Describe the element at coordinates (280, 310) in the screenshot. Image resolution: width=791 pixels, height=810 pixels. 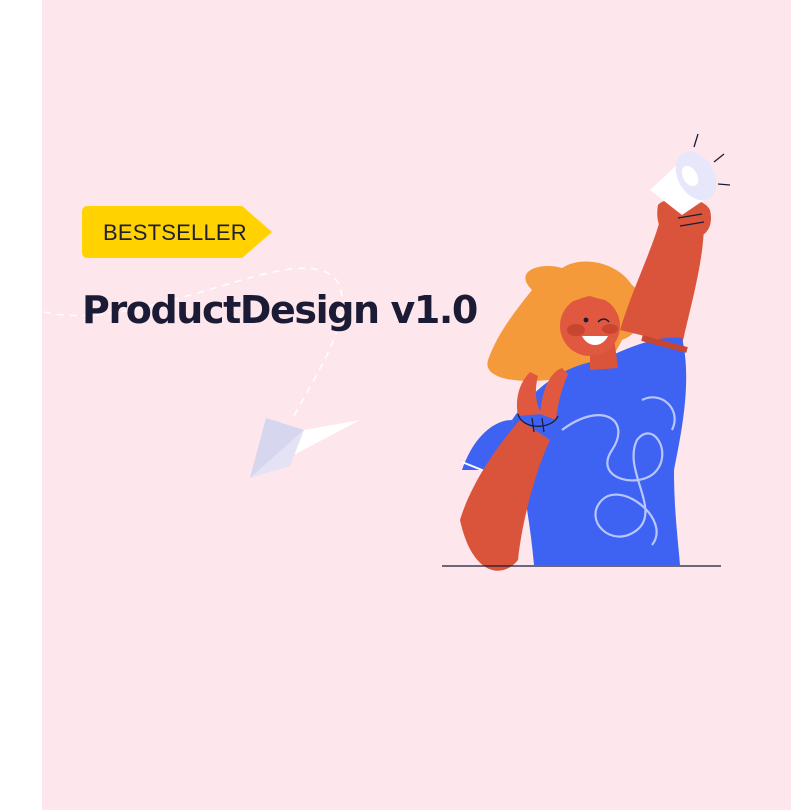
I see `product-title: ProductDesign v1.0` at that location.